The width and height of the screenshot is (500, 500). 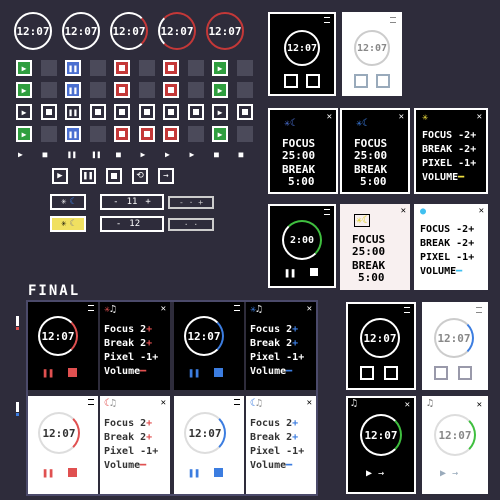 What do you see at coordinates (166, 176) in the screenshot?
I see `next-button: →` at bounding box center [166, 176].